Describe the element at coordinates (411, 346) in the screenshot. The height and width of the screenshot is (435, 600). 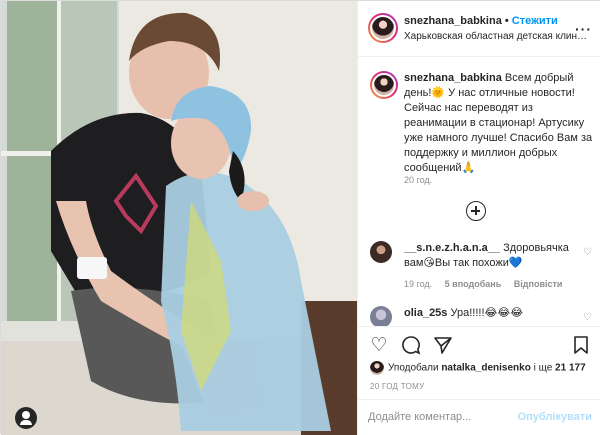
I see `comment-icon` at that location.